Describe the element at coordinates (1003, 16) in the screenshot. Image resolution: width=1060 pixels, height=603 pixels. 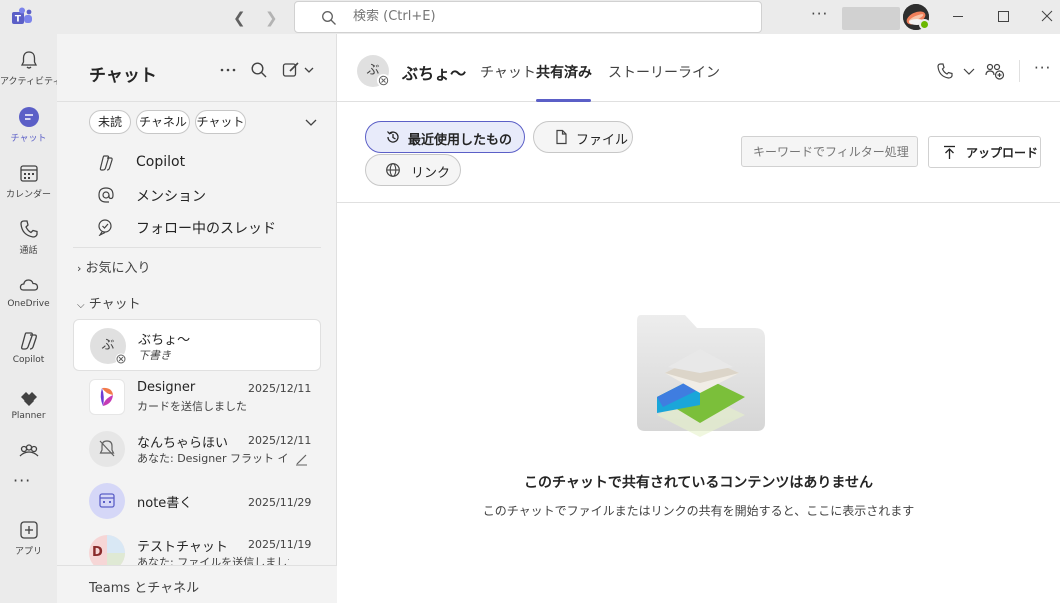
I see `maximize-icon` at that location.